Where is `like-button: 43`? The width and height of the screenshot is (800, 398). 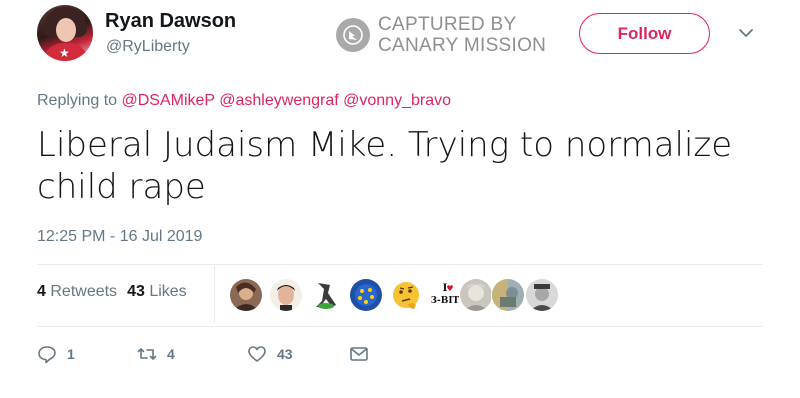
like-button: 43 is located at coordinates (270, 354).